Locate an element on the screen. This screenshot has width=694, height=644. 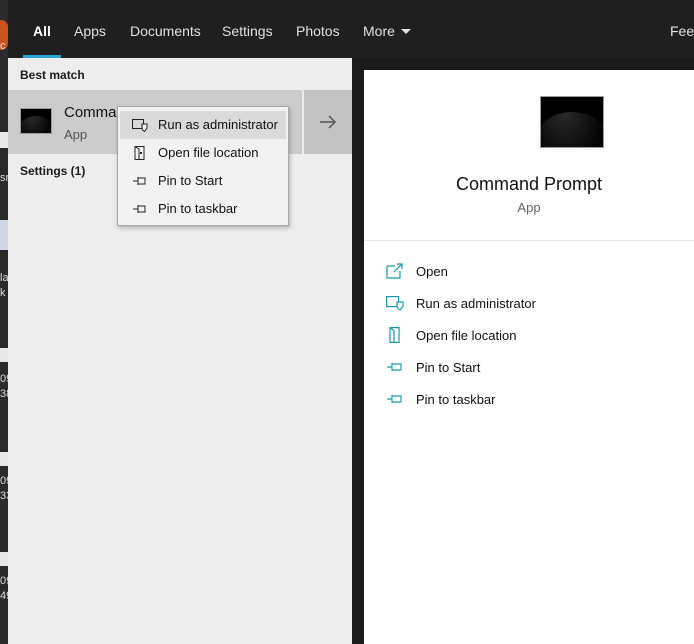
feedback-label: Feed is located at coordinates (682, 31).